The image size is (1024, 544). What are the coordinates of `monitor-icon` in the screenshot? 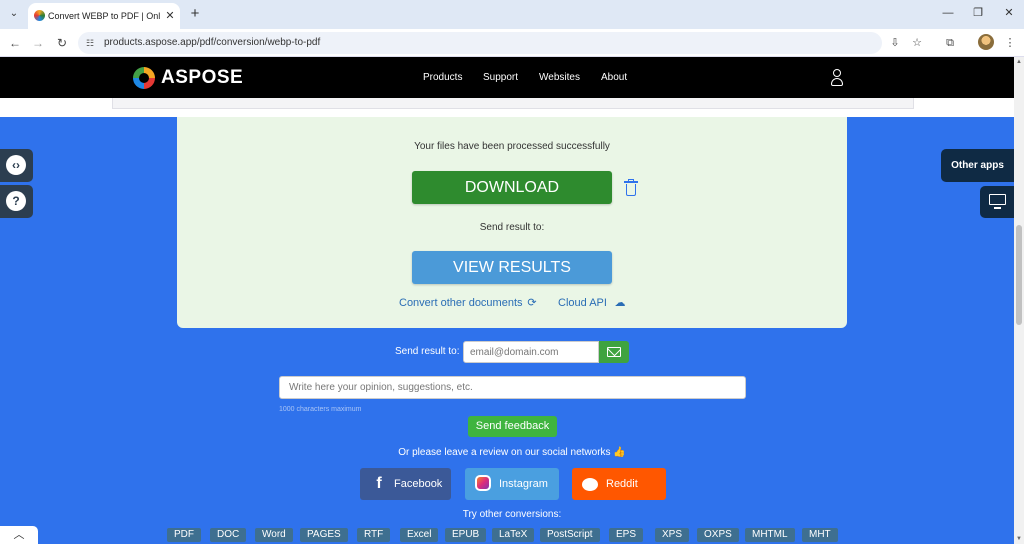 It's located at (997, 199).